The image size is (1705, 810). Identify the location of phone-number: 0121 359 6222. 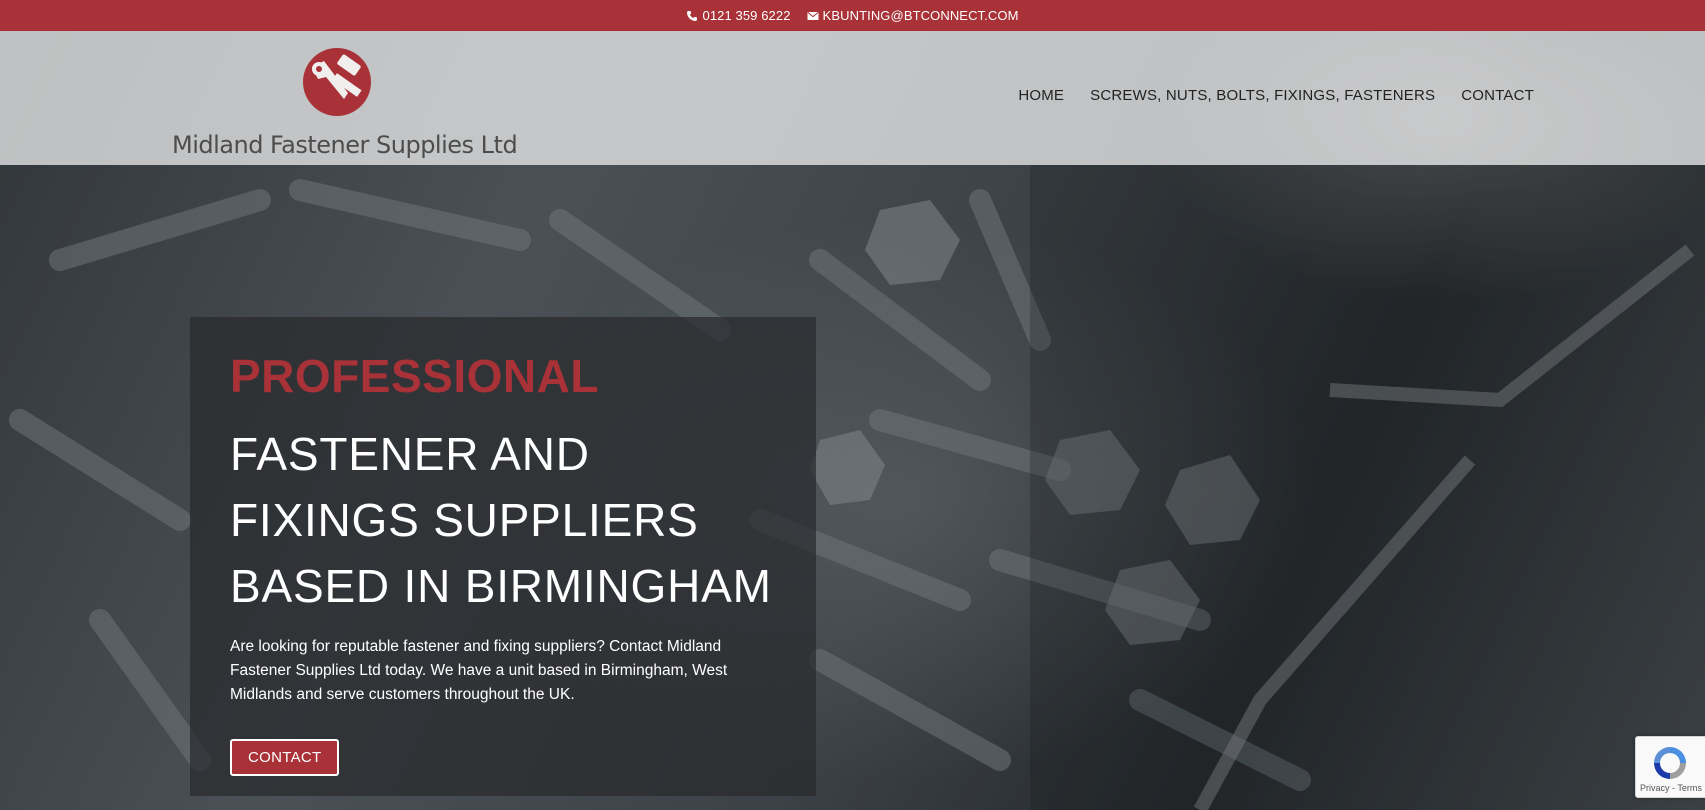
(746, 15).